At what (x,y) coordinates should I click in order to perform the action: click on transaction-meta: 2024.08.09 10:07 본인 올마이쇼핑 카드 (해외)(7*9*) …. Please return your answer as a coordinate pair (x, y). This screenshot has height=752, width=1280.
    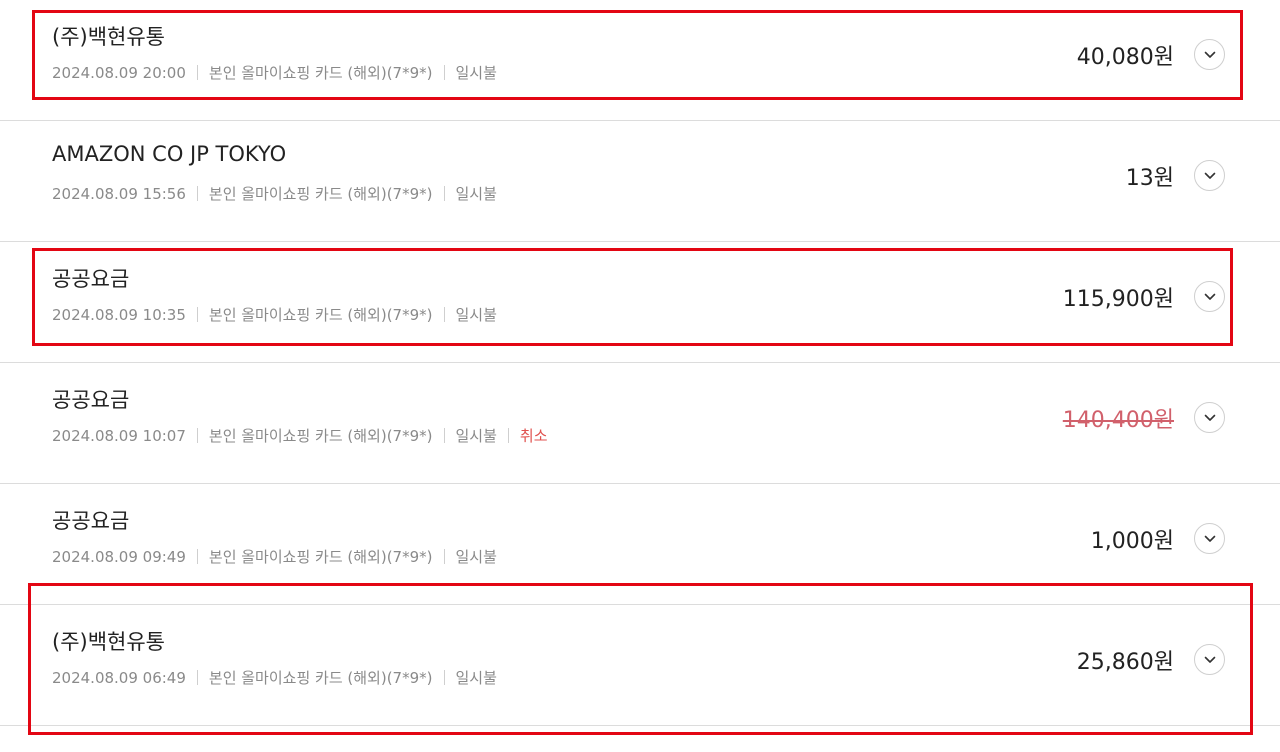
    Looking at the image, I should click on (300, 435).